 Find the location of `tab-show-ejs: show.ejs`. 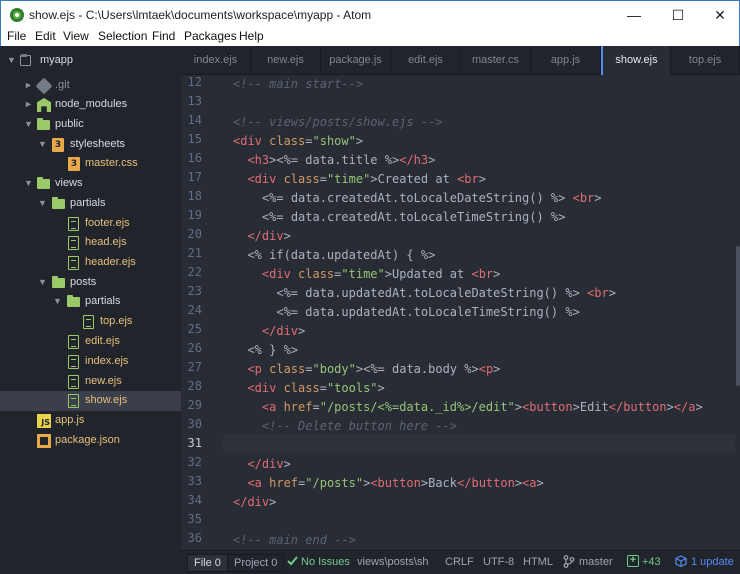

tab-show-ejs: show.ejs is located at coordinates (636, 60).